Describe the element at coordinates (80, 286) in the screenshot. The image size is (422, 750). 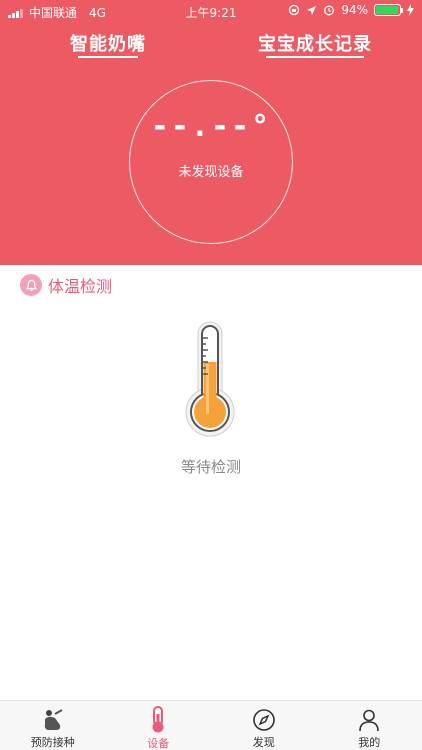
I see `section-title: 体温检测` at that location.